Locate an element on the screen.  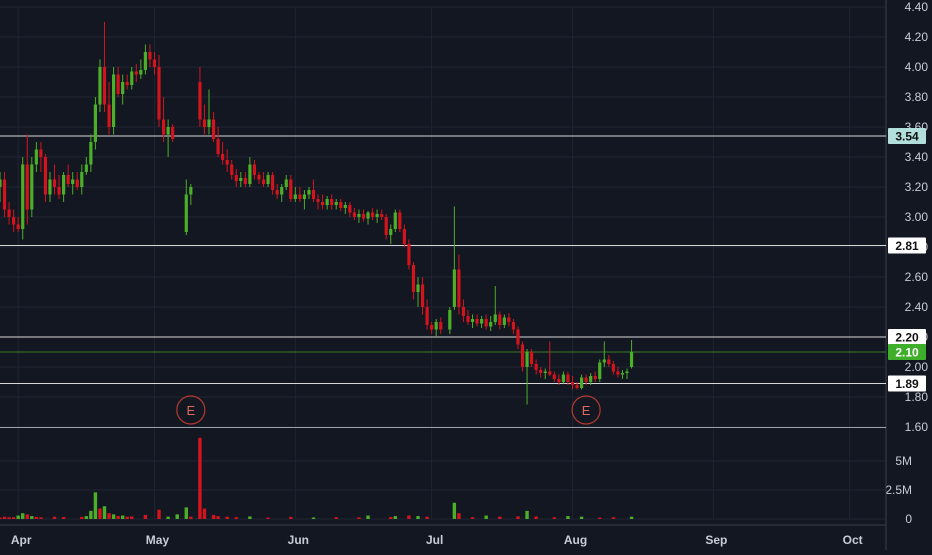
price-tick-label: 3.20 is located at coordinates (917, 187).